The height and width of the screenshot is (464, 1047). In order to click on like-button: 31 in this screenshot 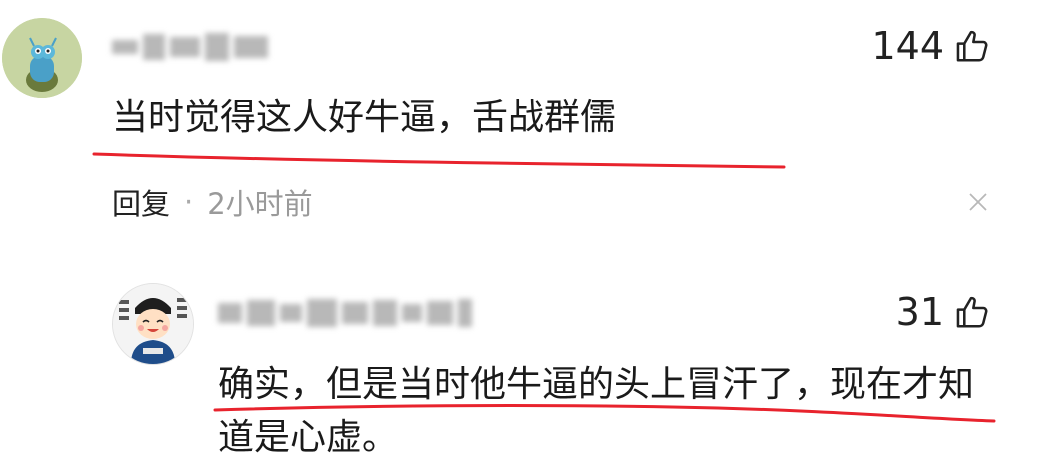, I will do `click(944, 312)`.